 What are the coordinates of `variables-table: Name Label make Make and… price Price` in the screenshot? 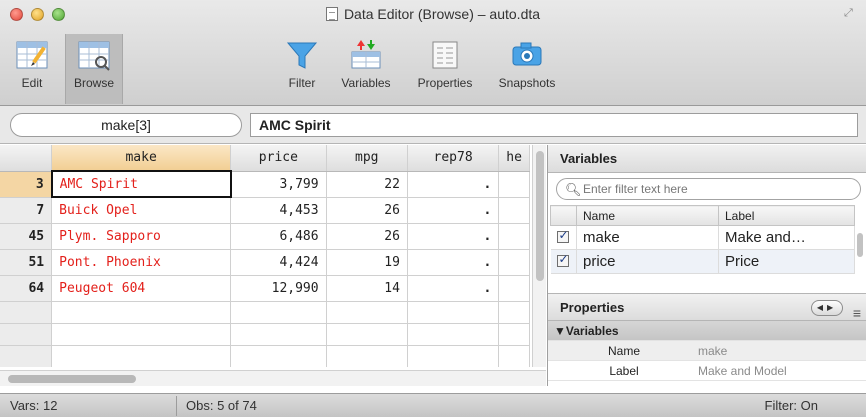 It's located at (702, 239).